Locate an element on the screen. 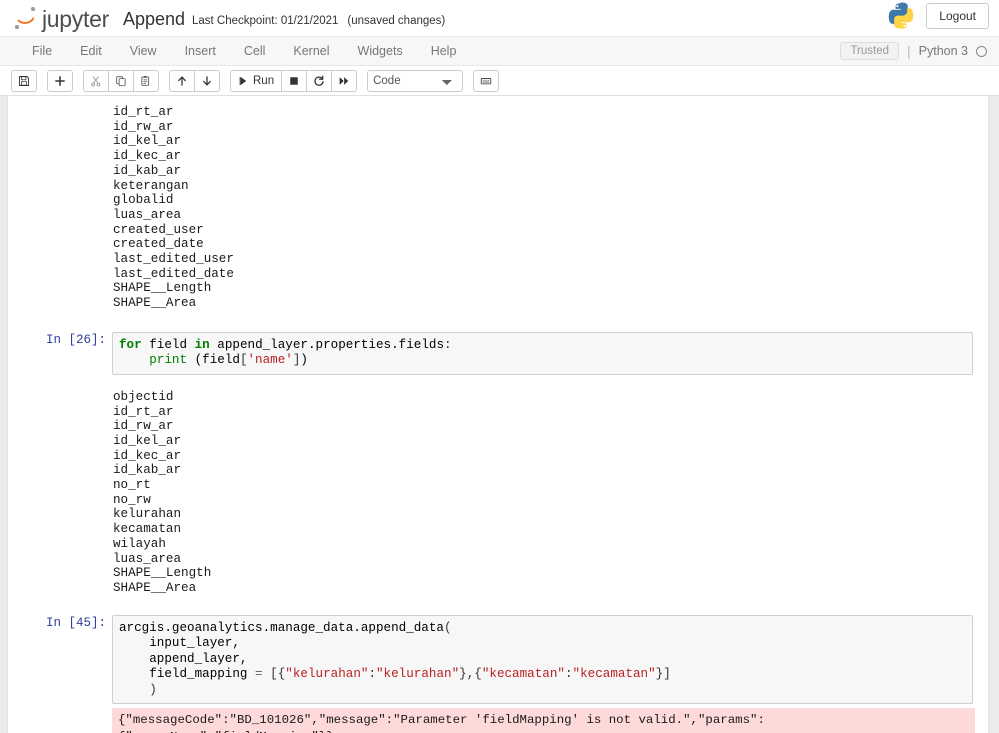  run-cell-button: Run is located at coordinates (256, 80).